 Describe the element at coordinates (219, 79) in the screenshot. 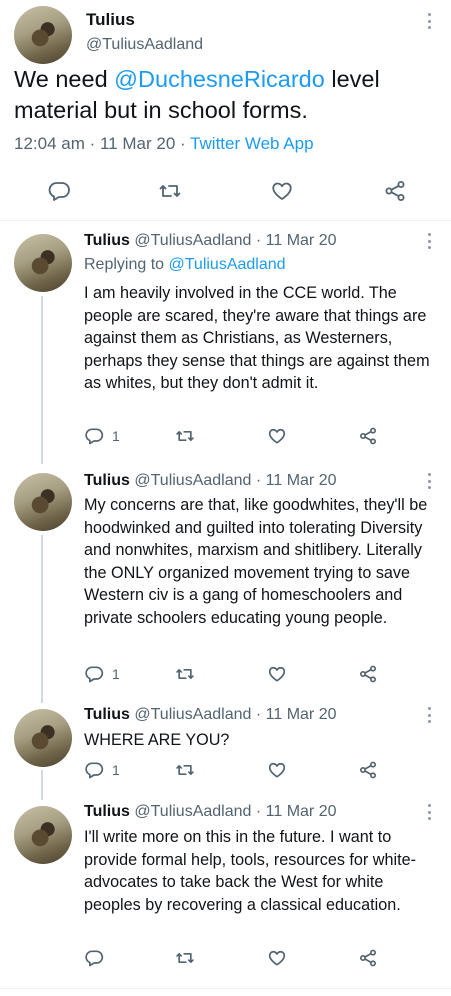

I see `mention-link: @DuchesneRicardo` at that location.